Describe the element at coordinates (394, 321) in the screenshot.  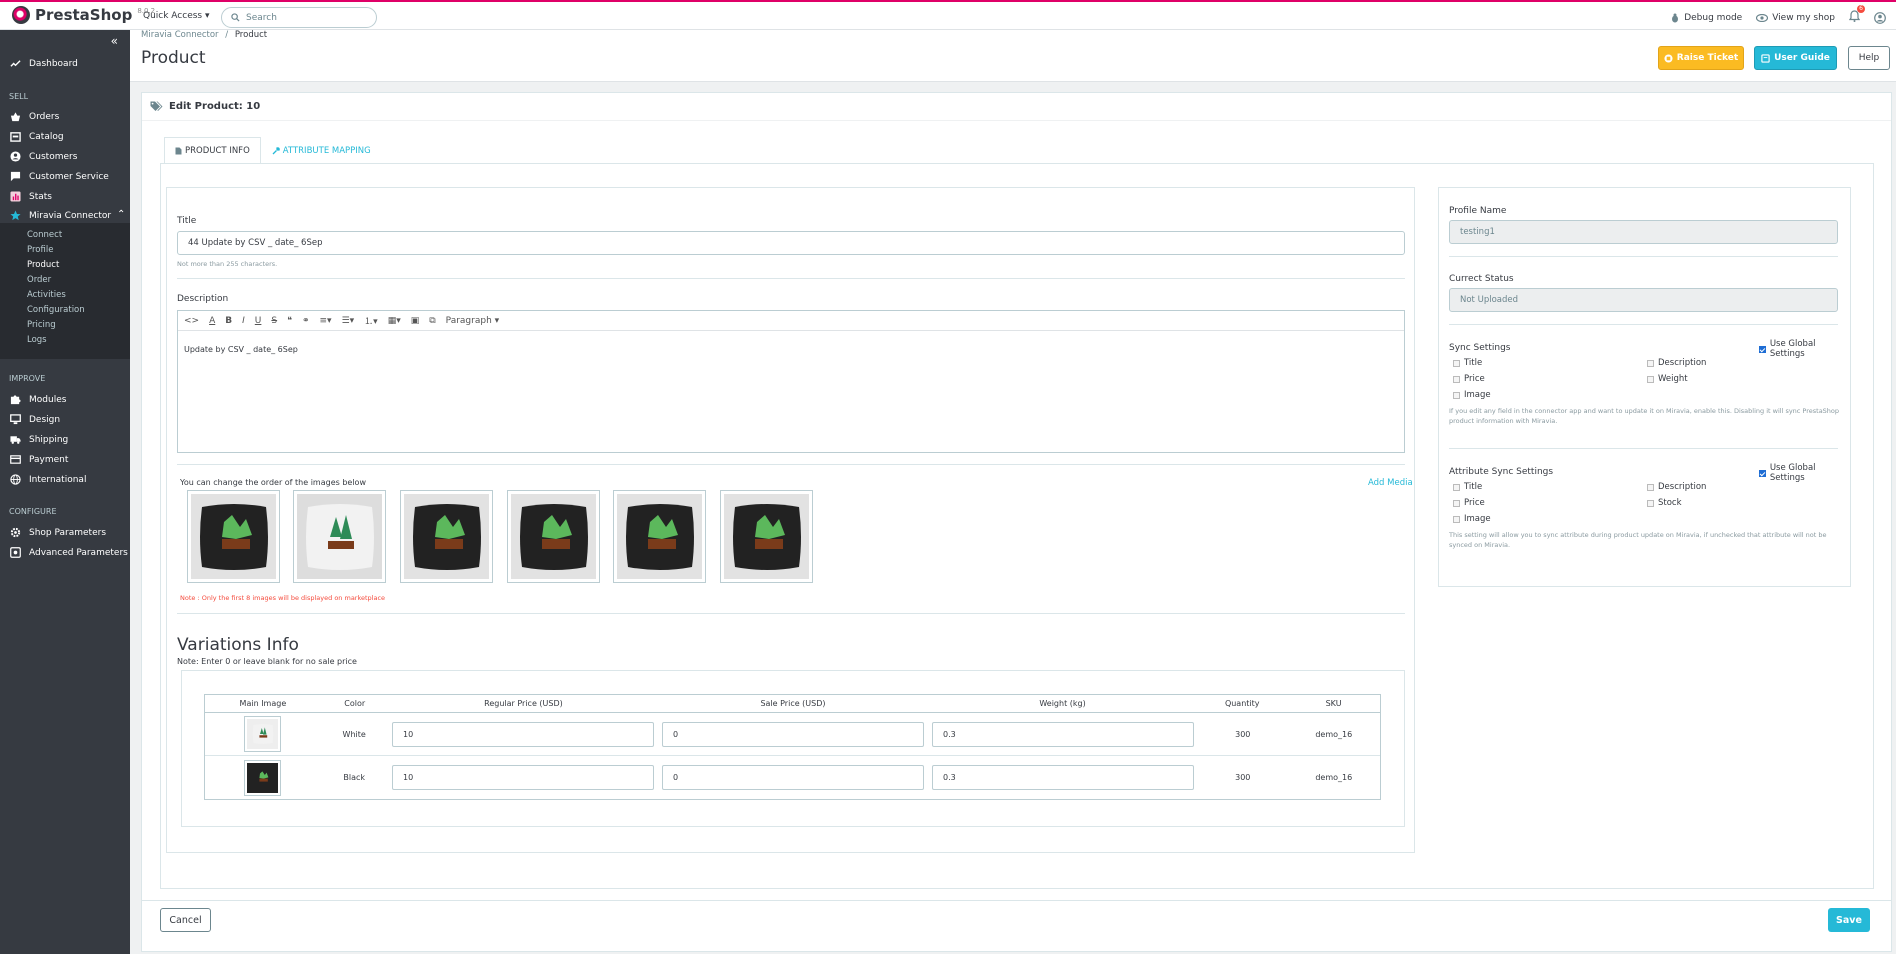
I see `table-icon: ▦▾` at that location.